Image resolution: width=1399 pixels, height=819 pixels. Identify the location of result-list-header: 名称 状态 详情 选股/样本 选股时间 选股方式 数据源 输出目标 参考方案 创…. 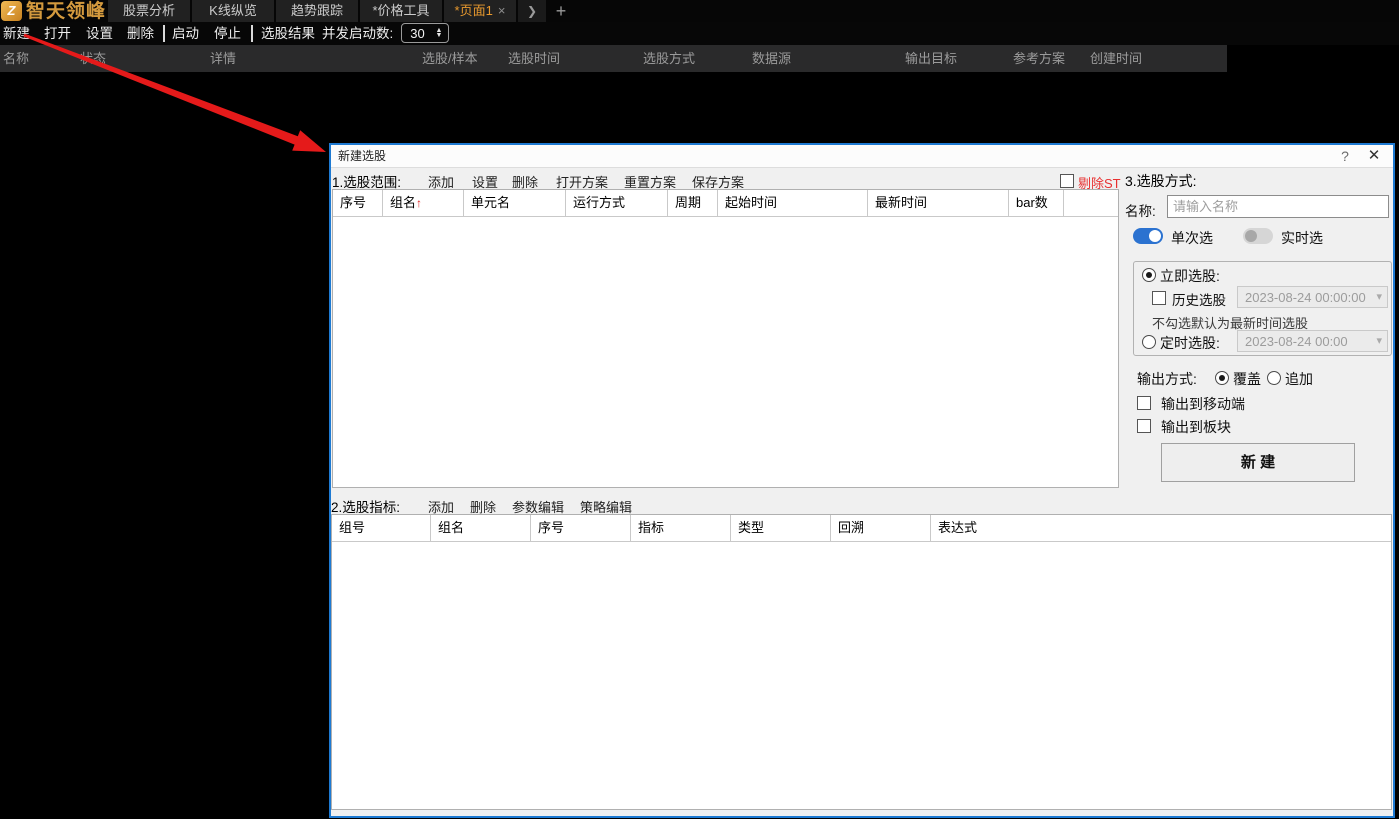
(613, 58).